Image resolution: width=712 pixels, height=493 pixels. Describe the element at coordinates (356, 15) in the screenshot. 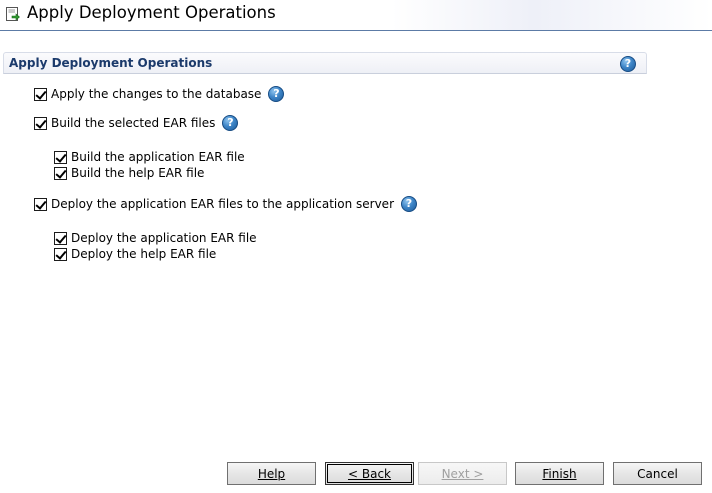

I see `title-bar: Apply Deployment Operations` at that location.